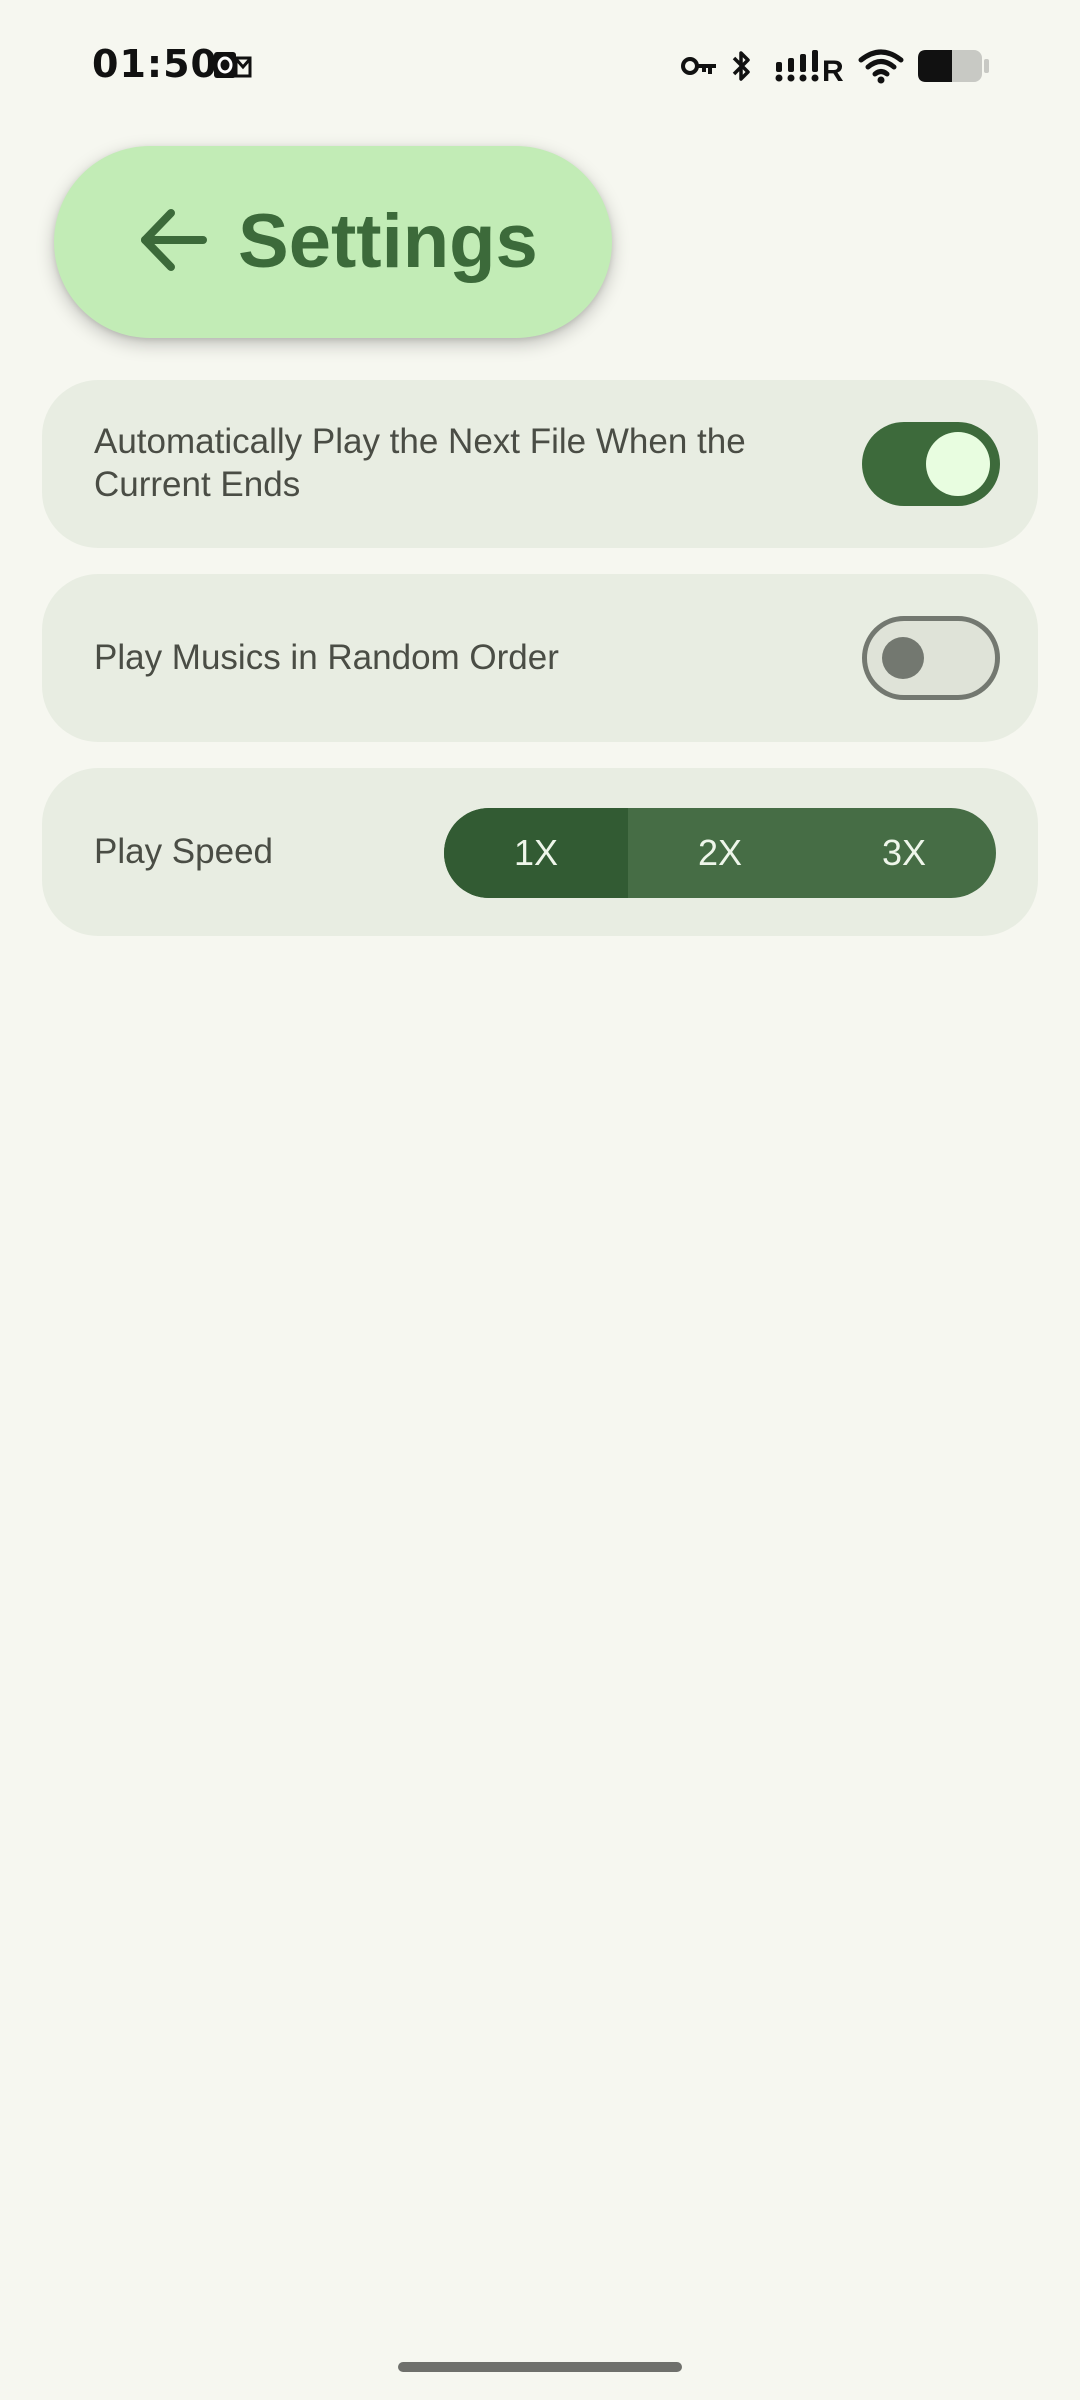 This screenshot has width=1080, height=2400. I want to click on back-button, so click(172, 242).